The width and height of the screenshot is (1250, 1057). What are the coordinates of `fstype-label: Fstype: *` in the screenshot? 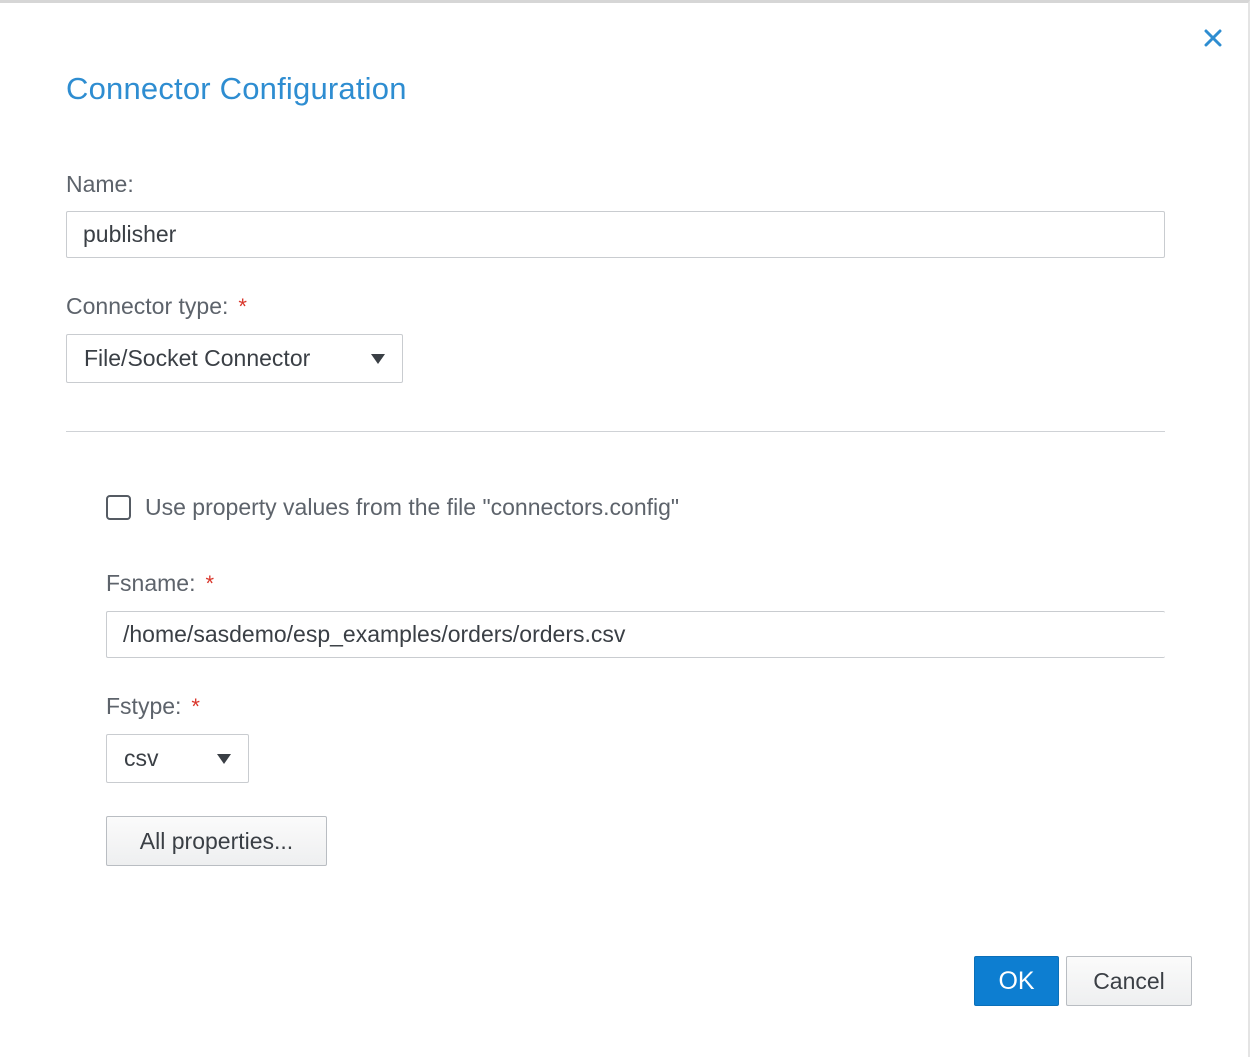 It's located at (153, 706).